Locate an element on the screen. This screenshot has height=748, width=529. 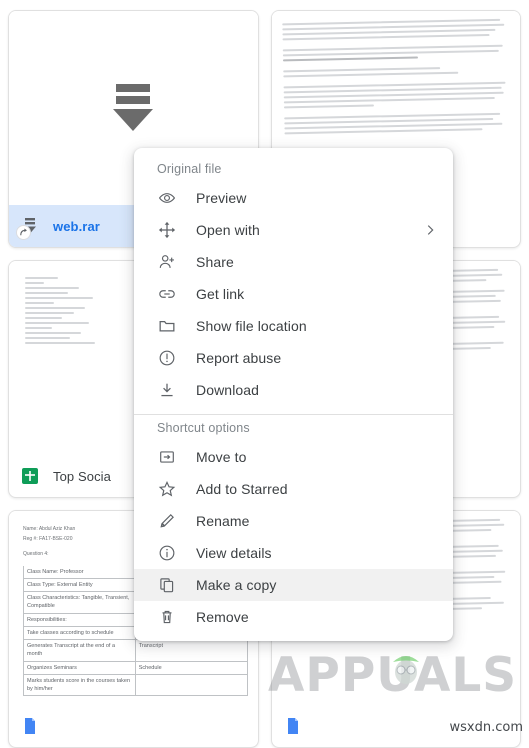
menu-item-label: Remove is located at coordinates (222, 617).